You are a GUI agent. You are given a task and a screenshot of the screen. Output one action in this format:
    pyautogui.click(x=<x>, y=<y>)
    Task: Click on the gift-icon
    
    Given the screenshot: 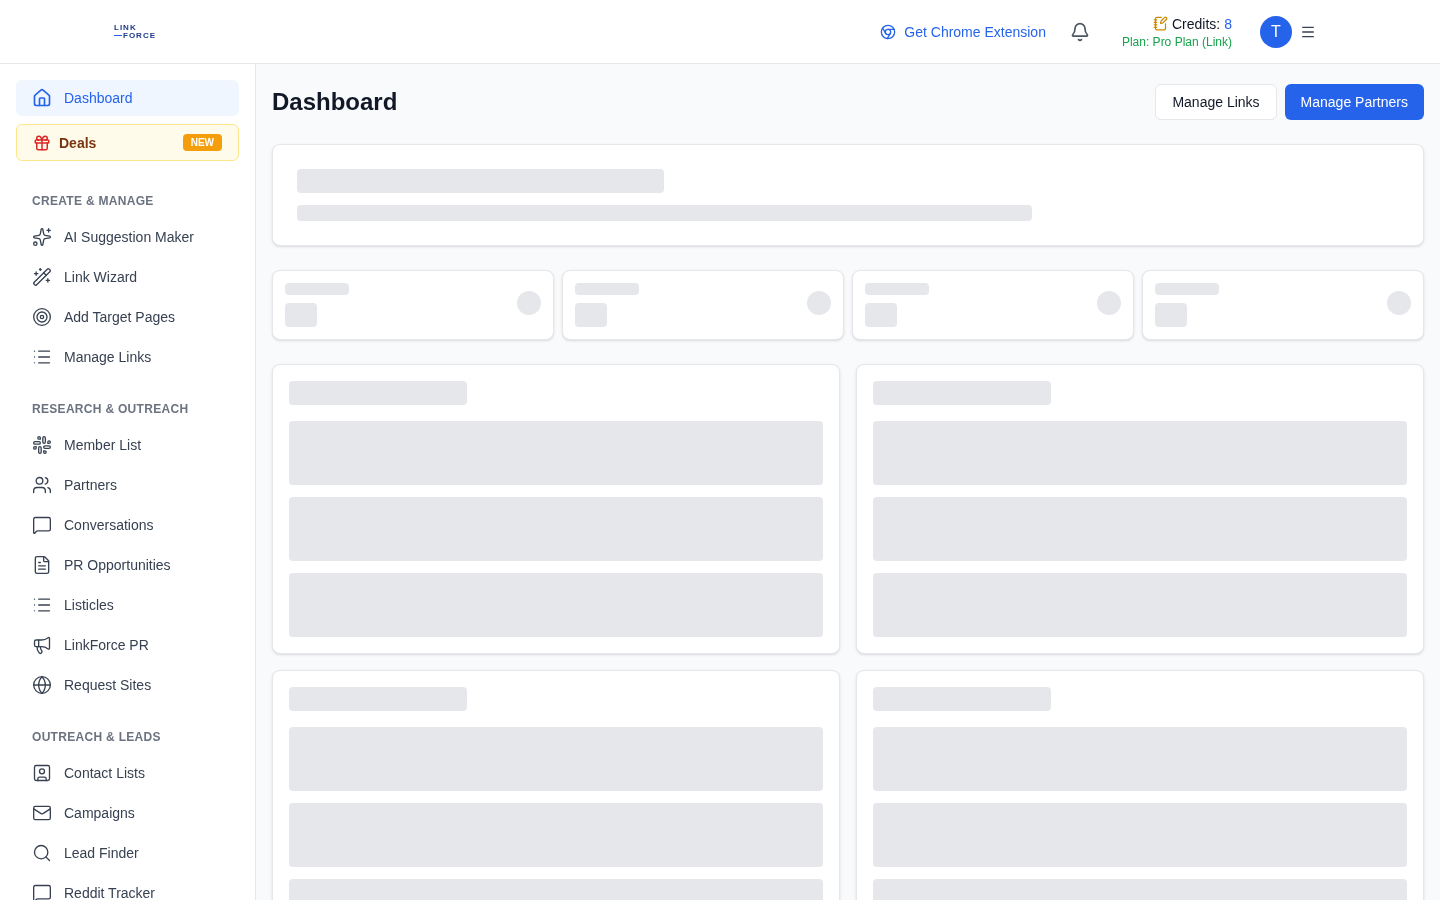 What is the action you would take?
    pyautogui.click(x=42, y=142)
    